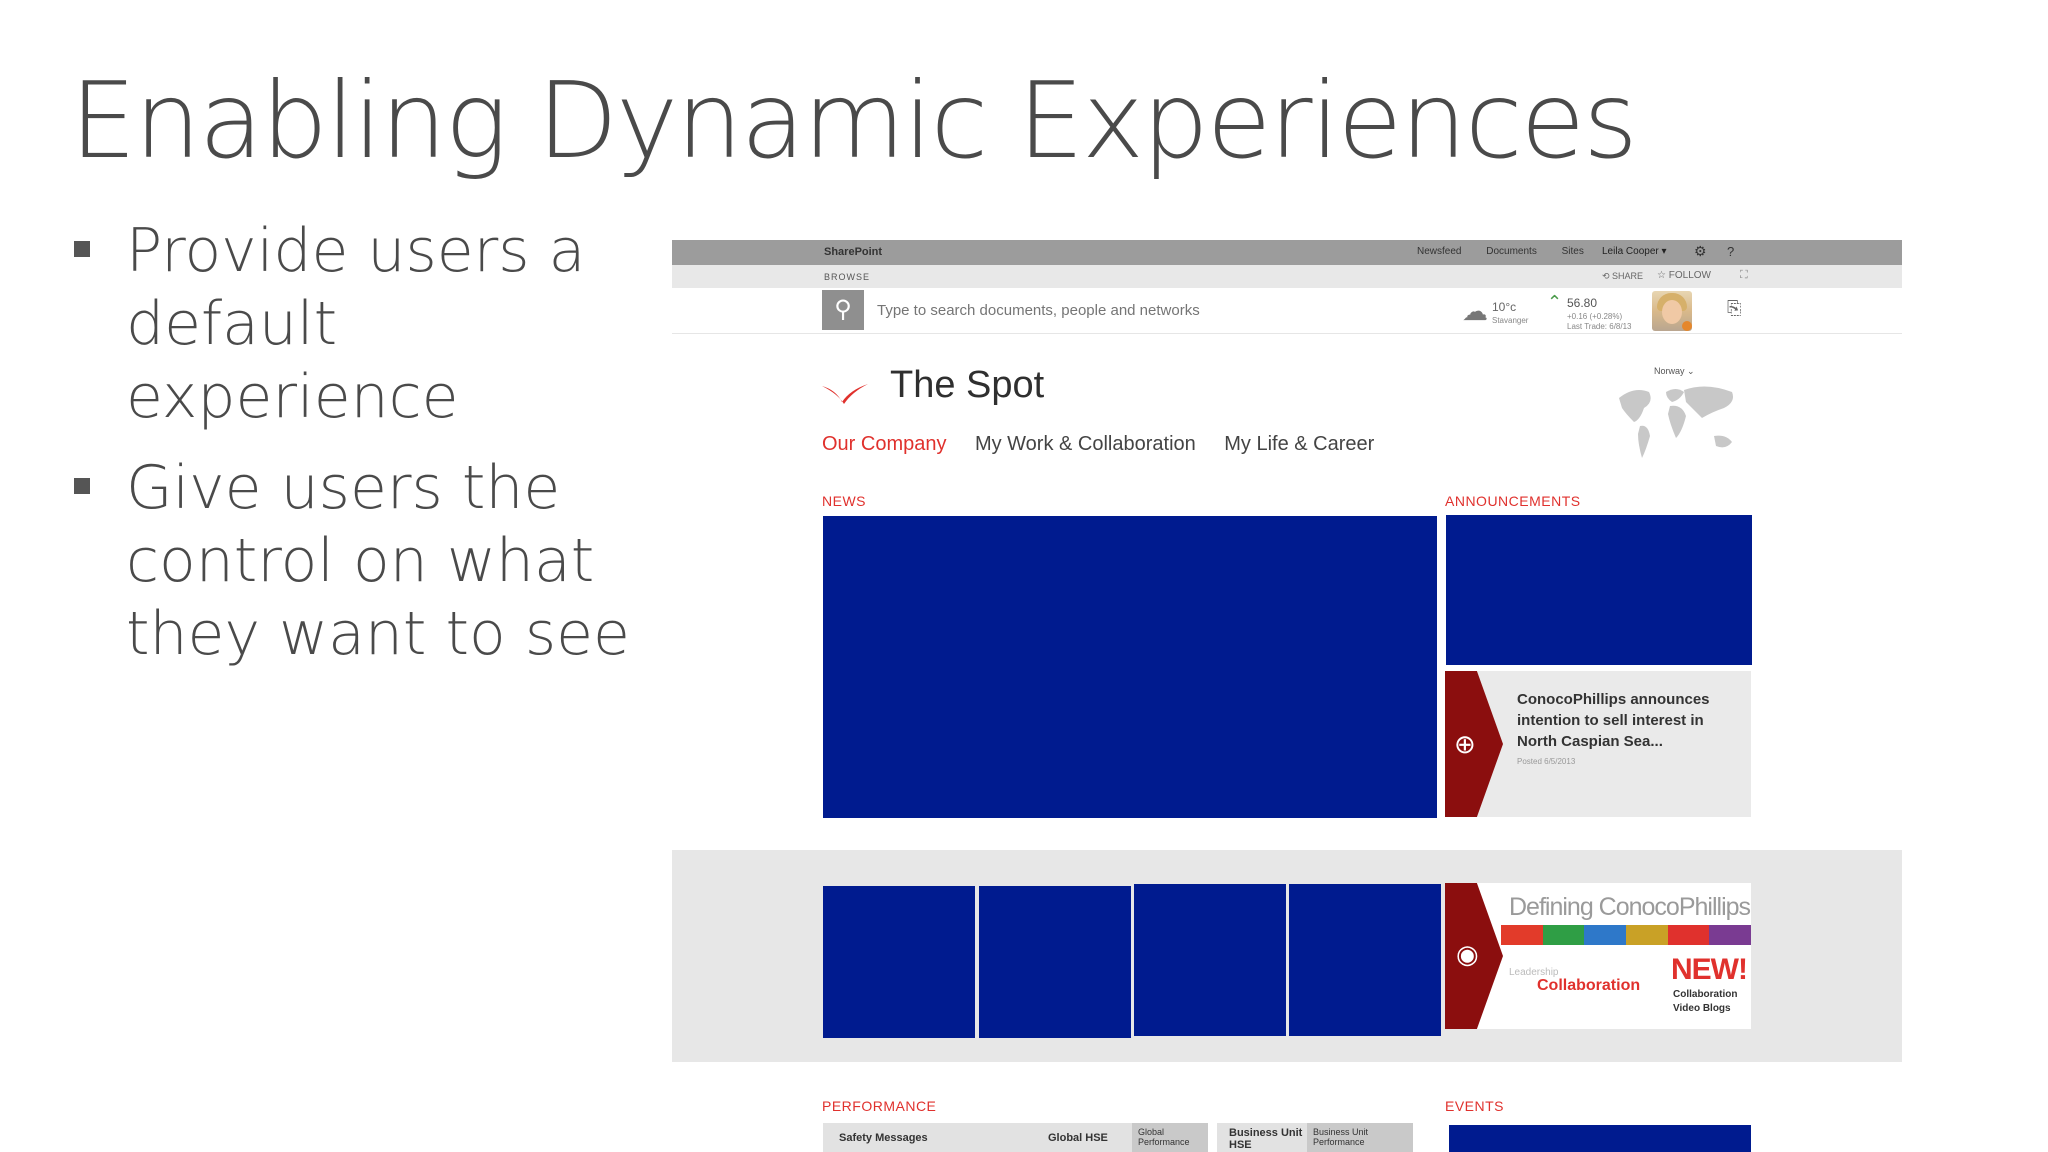  What do you see at coordinates (1299, 444) in the screenshot?
I see `nav-my-life-career: My Life & Career` at bounding box center [1299, 444].